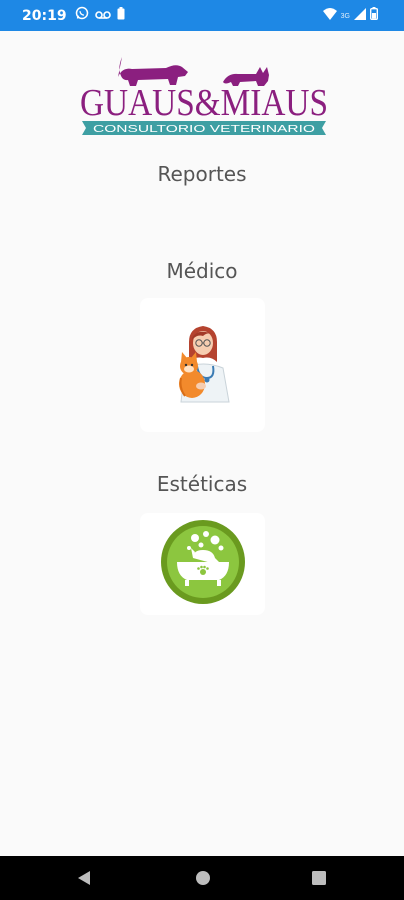 This screenshot has height=900, width=404. What do you see at coordinates (202, 174) in the screenshot?
I see `page-title: Reportes` at bounding box center [202, 174].